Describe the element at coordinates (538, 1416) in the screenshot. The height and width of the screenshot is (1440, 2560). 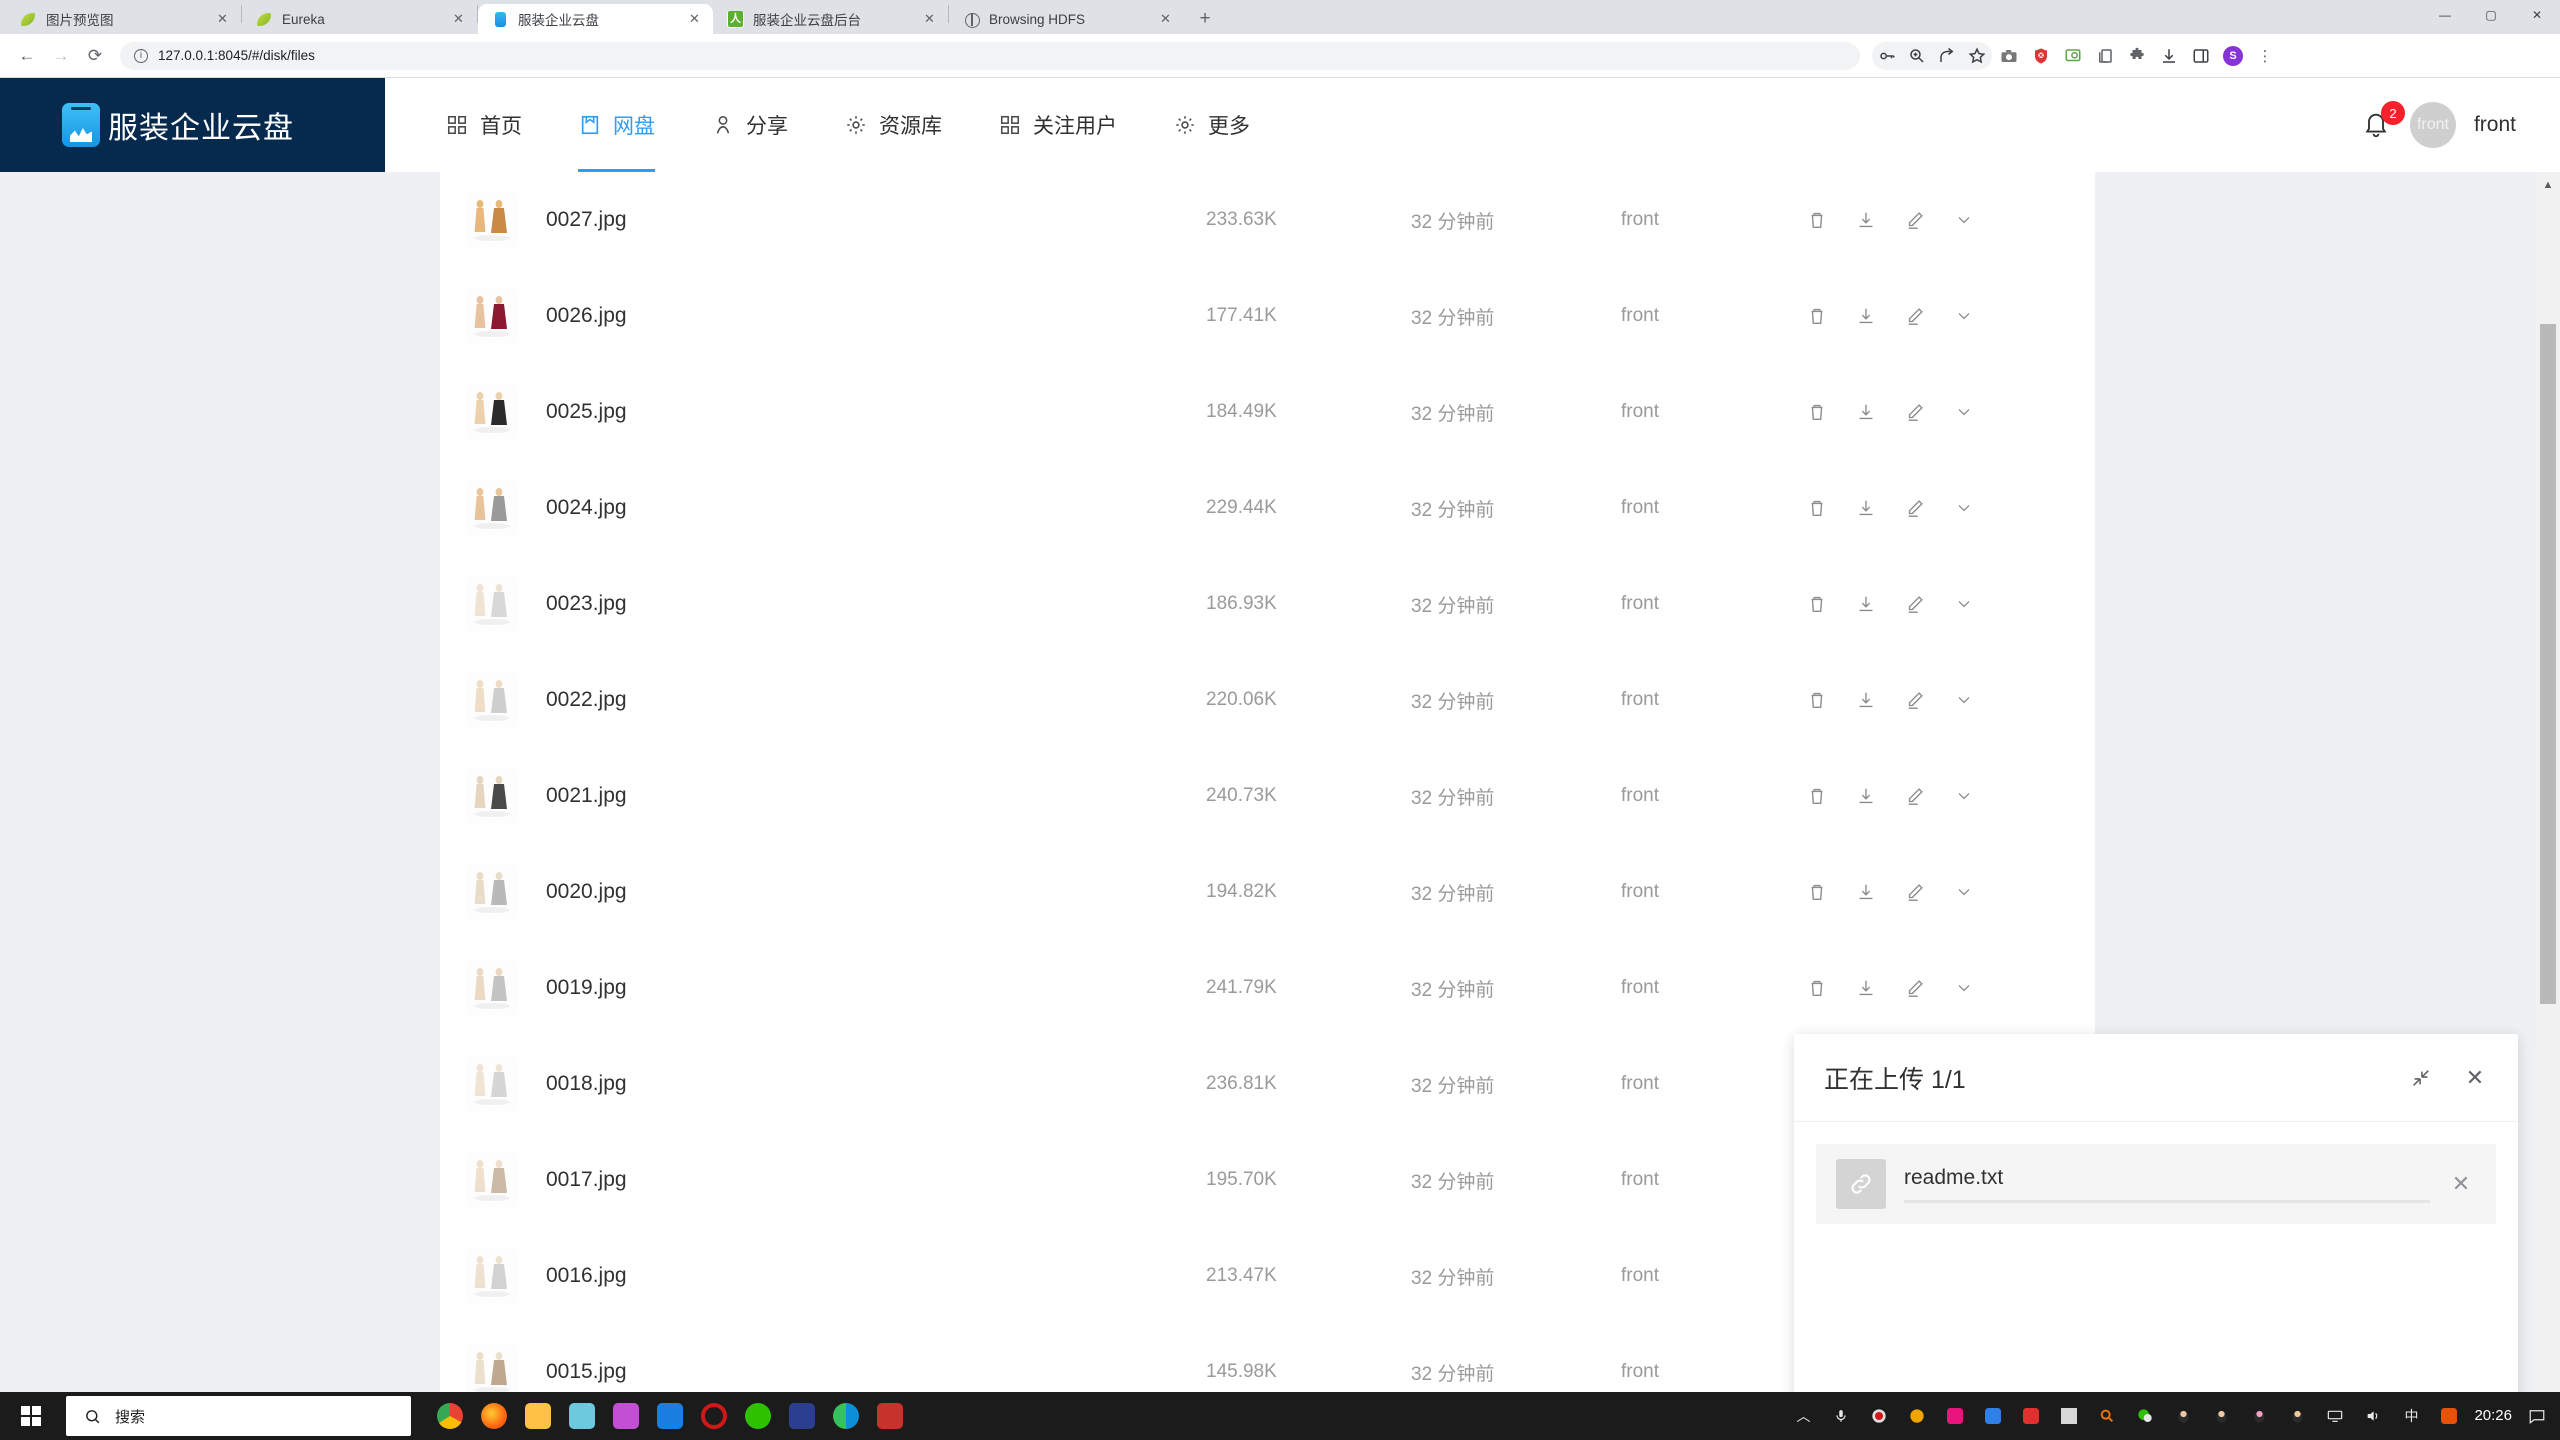
I see `explorer-icon` at that location.